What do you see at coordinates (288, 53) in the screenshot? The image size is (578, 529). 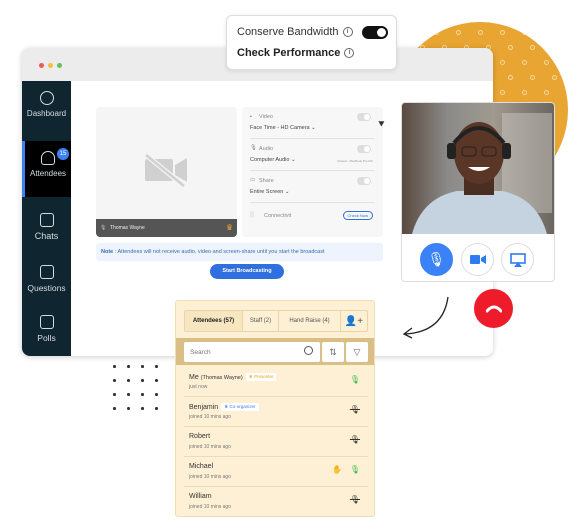 I see `check-performance-link: Check Performance` at bounding box center [288, 53].